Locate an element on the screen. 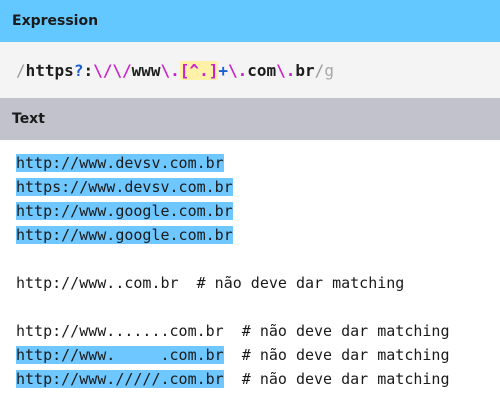  text-line: http://www.devsv.com.br is located at coordinates (258, 164).